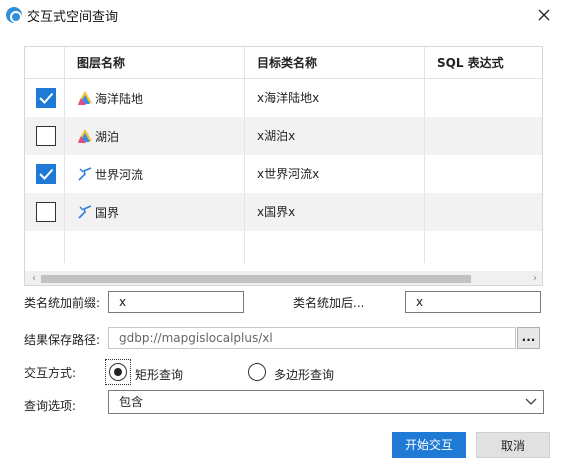 This screenshot has width=564, height=470. I want to click on close-button, so click(544, 15).